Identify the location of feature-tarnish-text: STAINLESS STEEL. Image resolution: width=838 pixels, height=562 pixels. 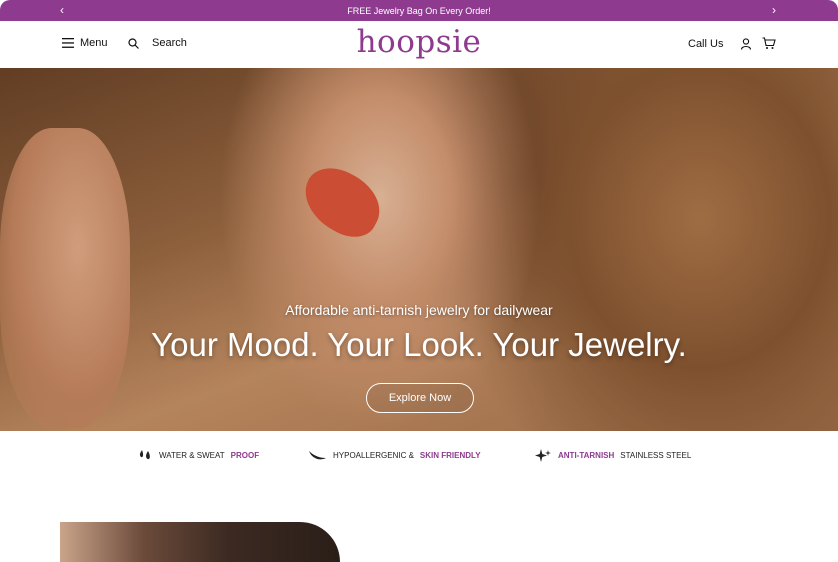
(656, 455).